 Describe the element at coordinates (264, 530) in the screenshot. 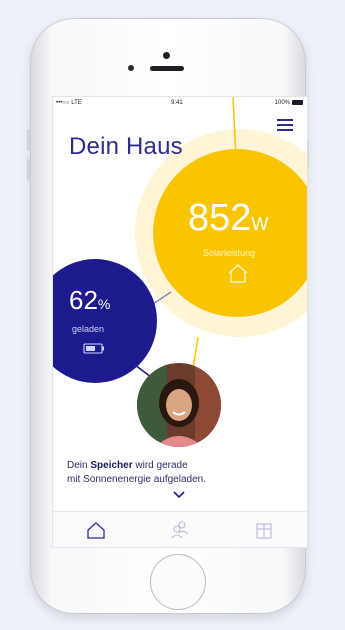

I see `box-icon` at that location.